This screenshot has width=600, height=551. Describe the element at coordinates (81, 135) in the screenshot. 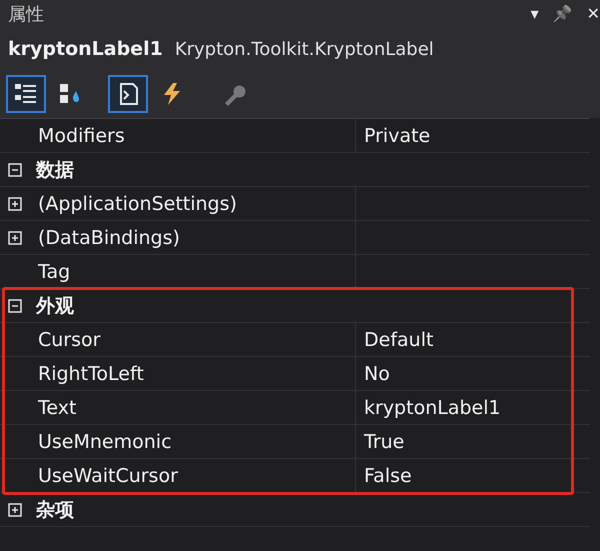

I see `property-name: Modifiers` at that location.